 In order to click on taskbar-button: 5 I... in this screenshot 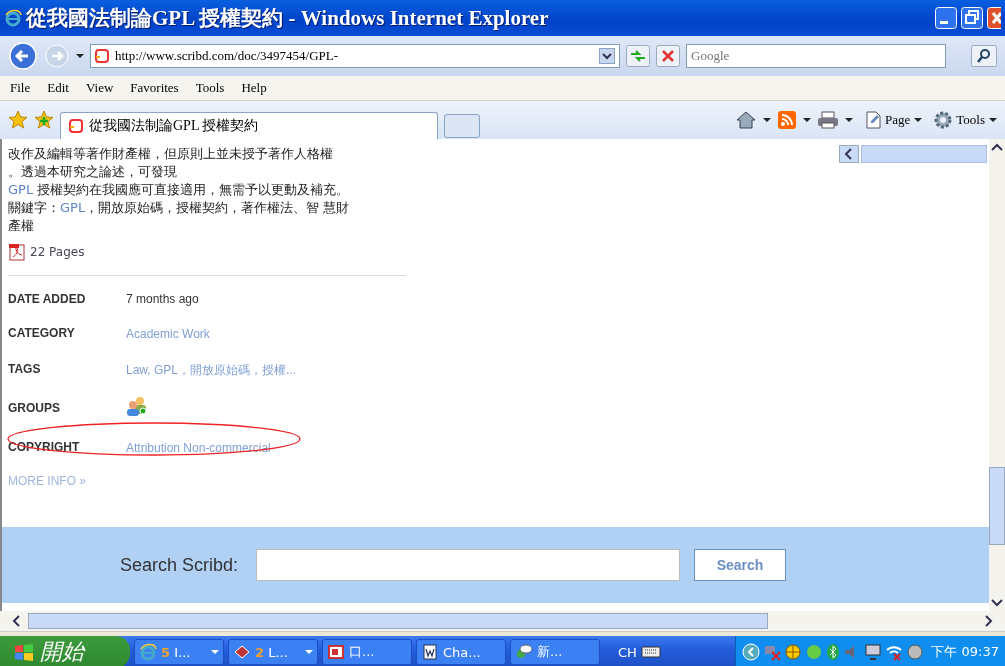, I will do `click(179, 652)`.